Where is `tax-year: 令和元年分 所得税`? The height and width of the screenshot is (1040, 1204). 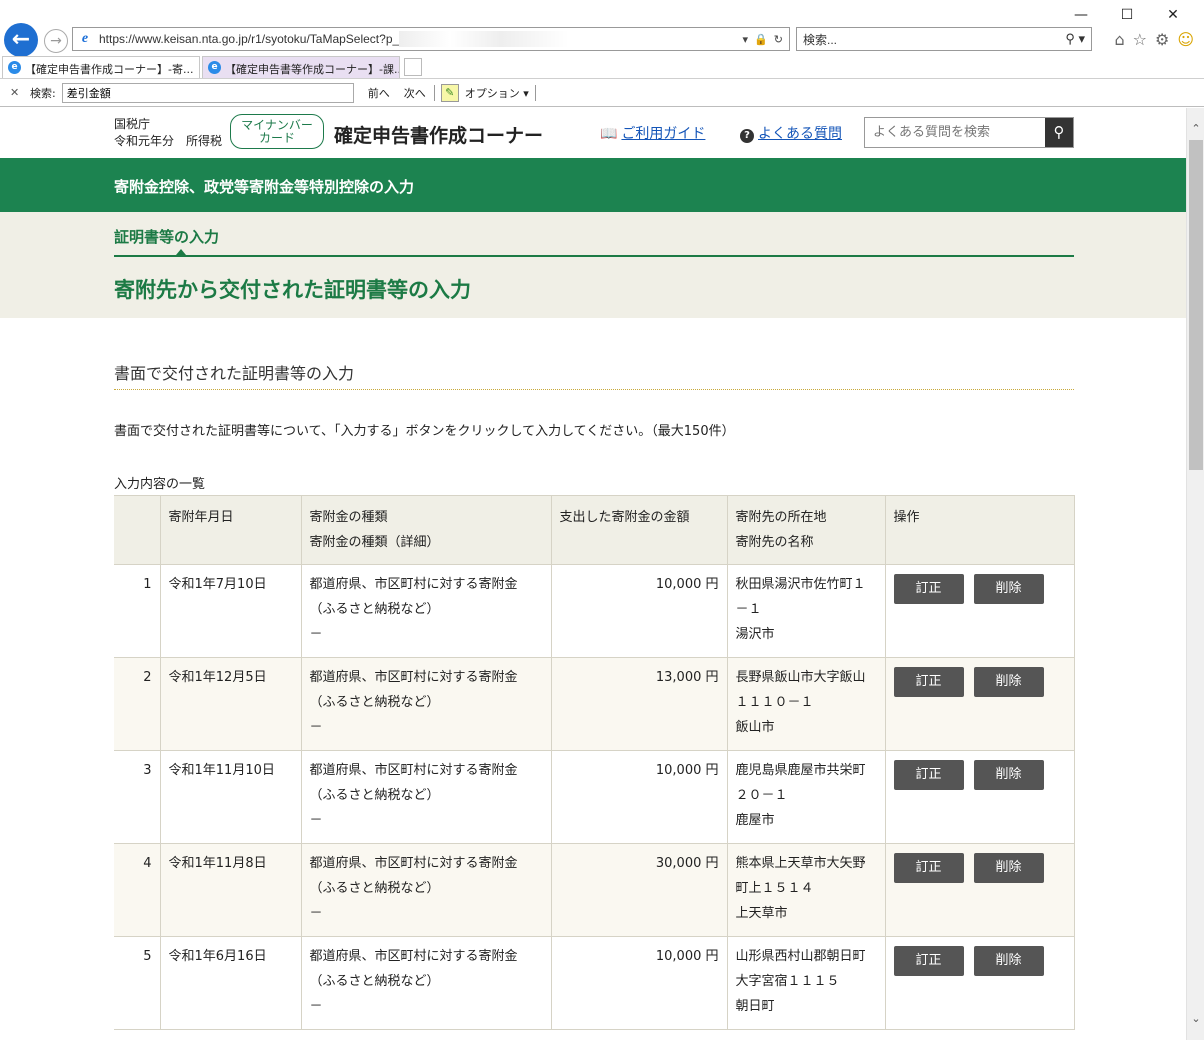
tax-year: 令和元年分 所得税 is located at coordinates (168, 141).